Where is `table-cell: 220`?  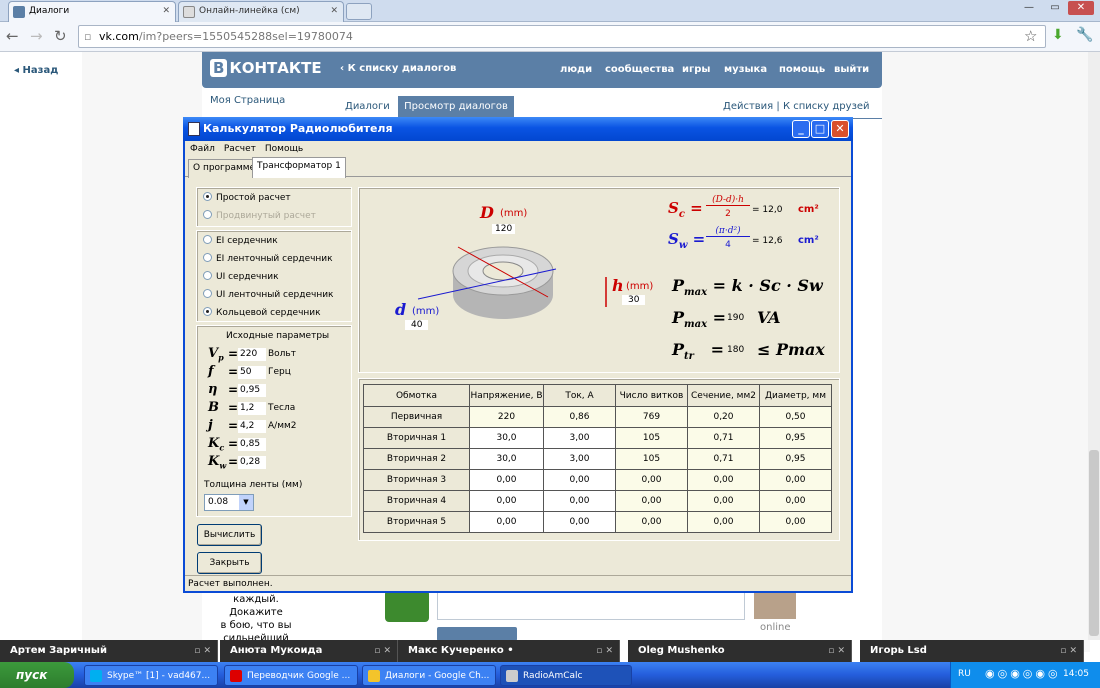 table-cell: 220 is located at coordinates (506, 417).